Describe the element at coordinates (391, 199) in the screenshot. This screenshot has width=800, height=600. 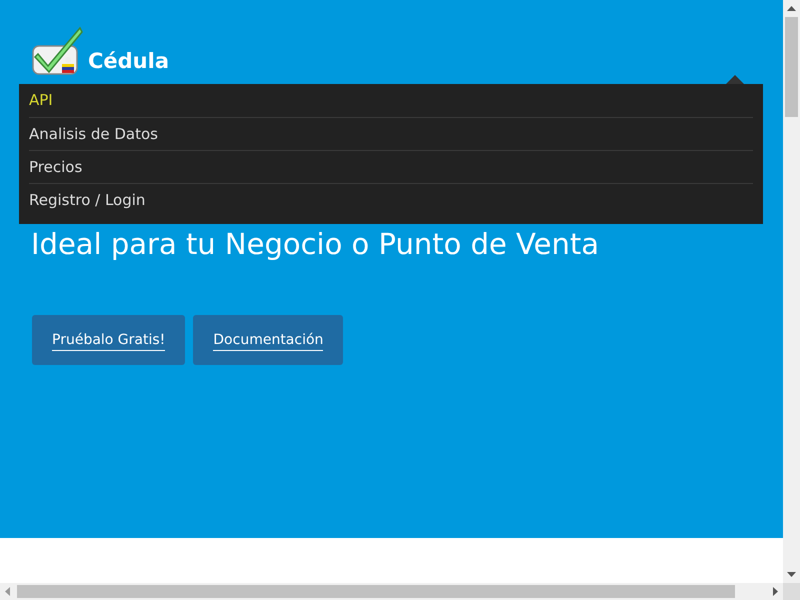
I see `menu-item: Registro / Login` at that location.